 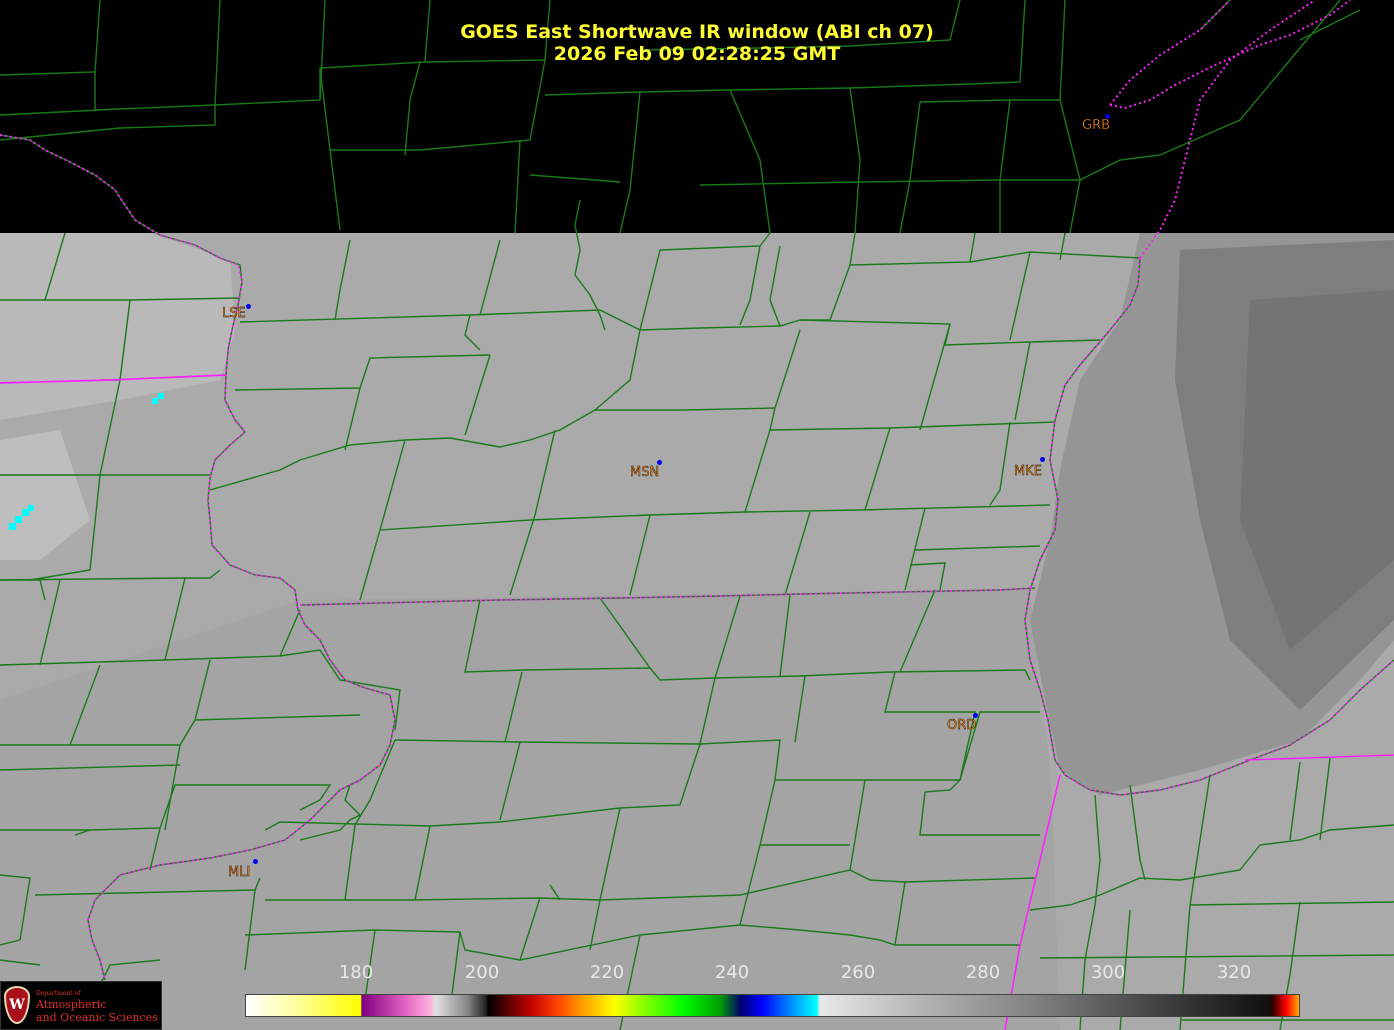 I want to click on colorbar-tick: 220, so click(x=607, y=972).